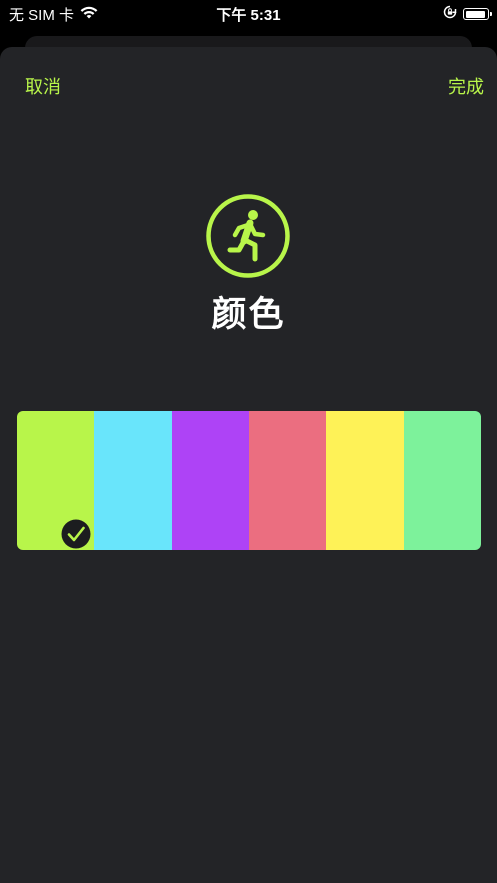  Describe the element at coordinates (450, 14) in the screenshot. I see `orientation-lock-icon` at that location.